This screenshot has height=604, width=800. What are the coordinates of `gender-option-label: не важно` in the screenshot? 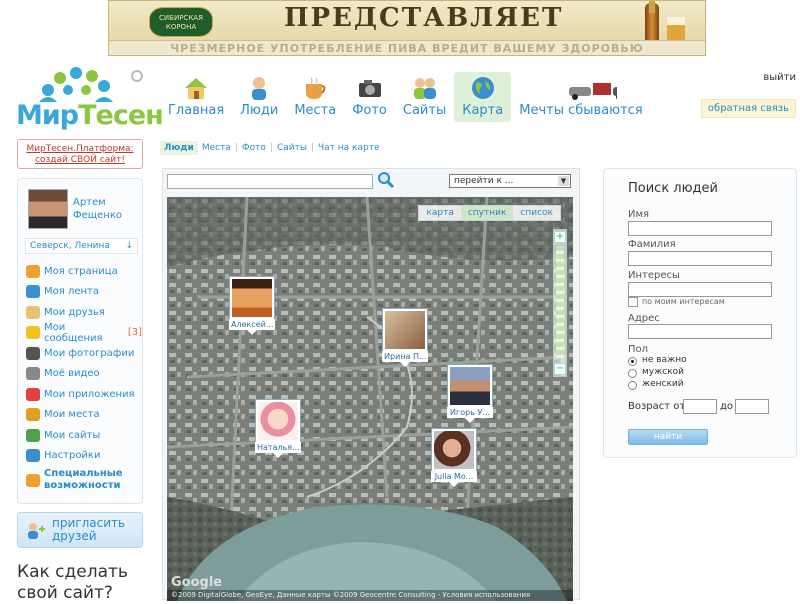 It's located at (664, 360).